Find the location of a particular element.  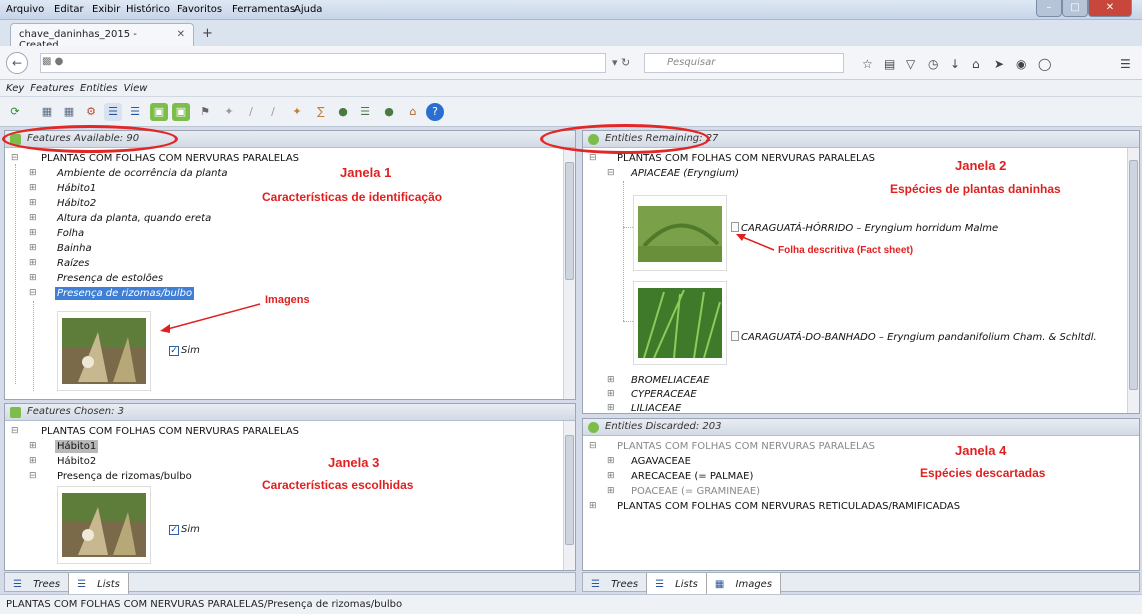

home-icon: ⌂ is located at coordinates (976, 64).